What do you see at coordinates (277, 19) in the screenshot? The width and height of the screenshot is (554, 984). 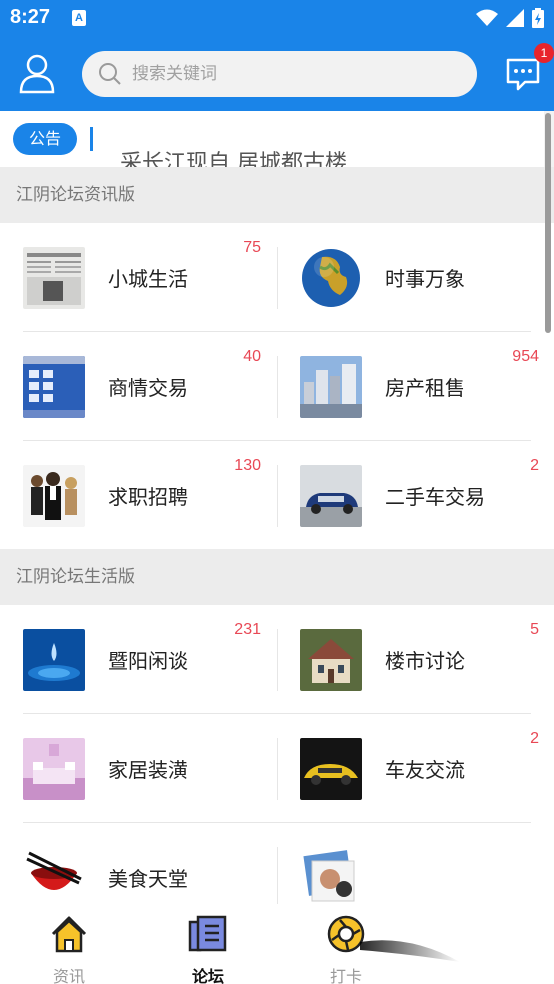 I see `status-bar: 8:27 A` at bounding box center [277, 19].